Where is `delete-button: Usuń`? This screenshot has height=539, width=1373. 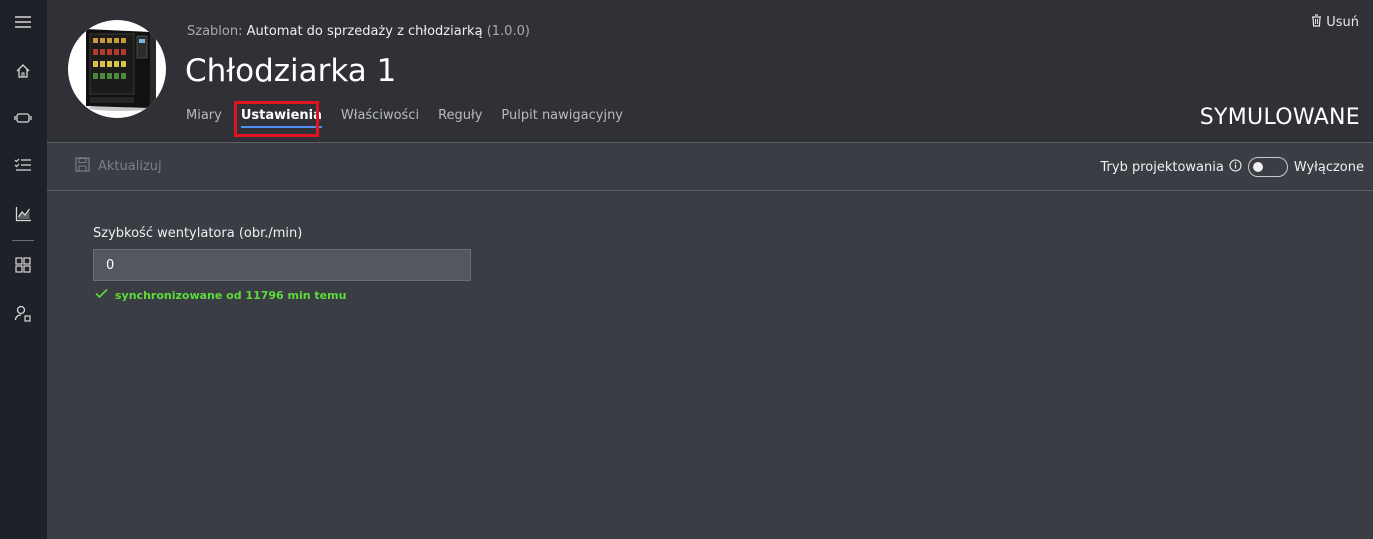
delete-button: Usuń is located at coordinates (1335, 22).